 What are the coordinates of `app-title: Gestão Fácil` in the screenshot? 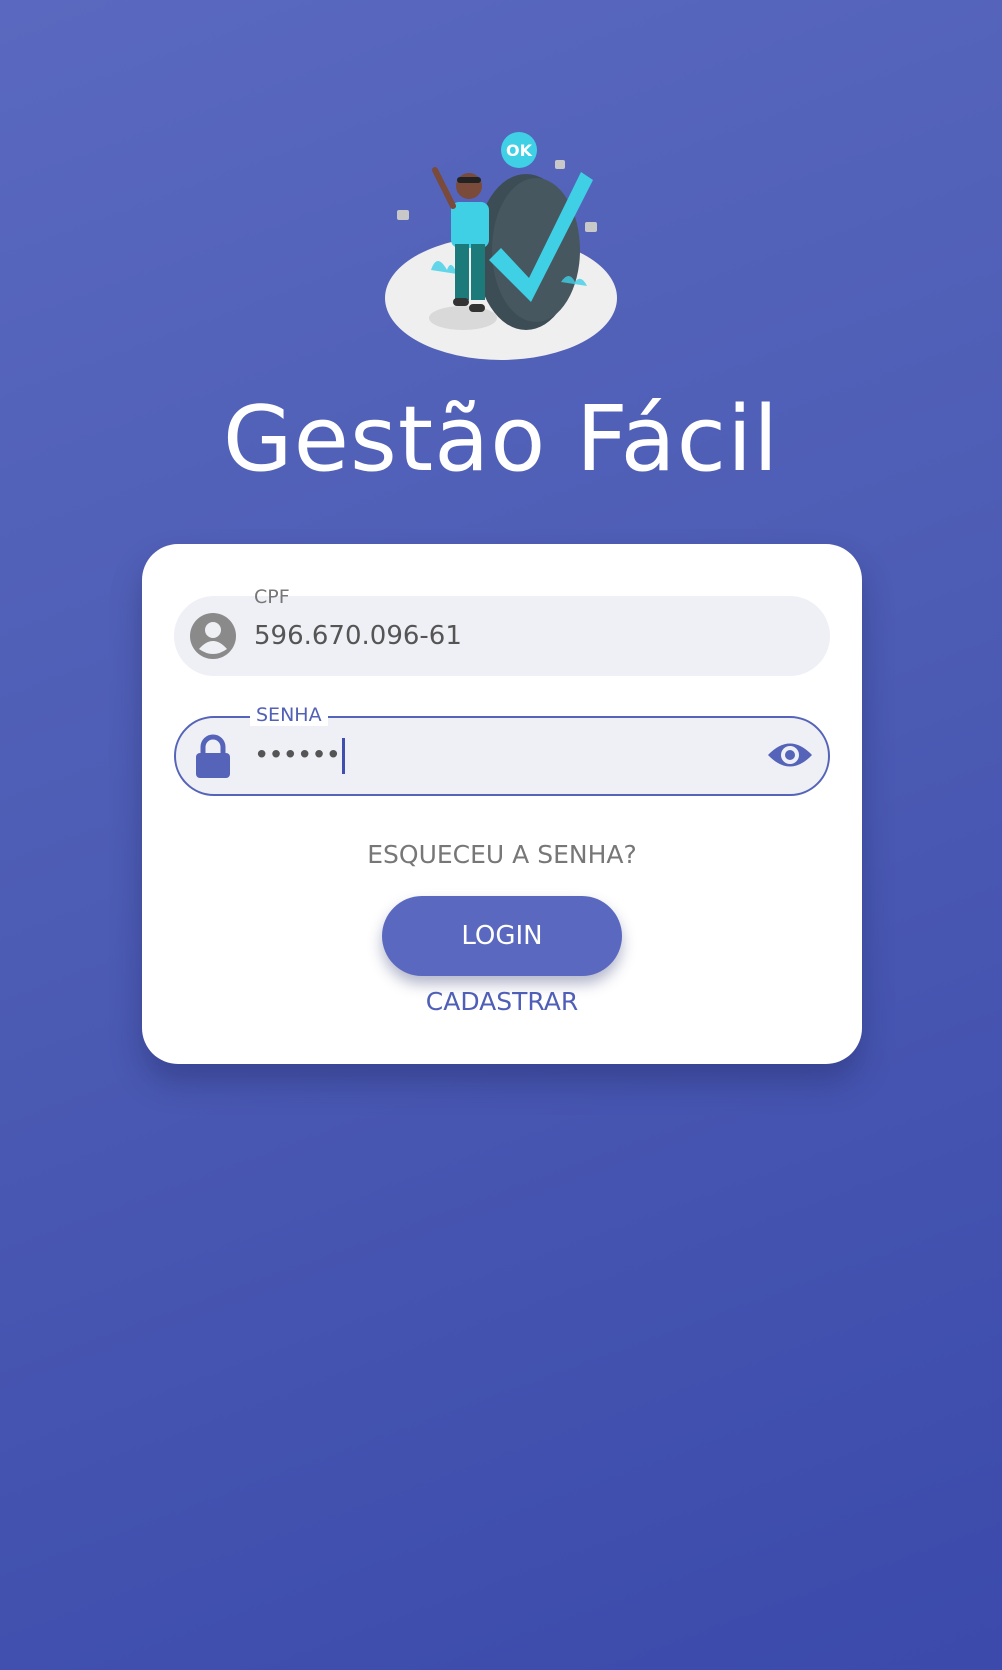 It's located at (501, 439).